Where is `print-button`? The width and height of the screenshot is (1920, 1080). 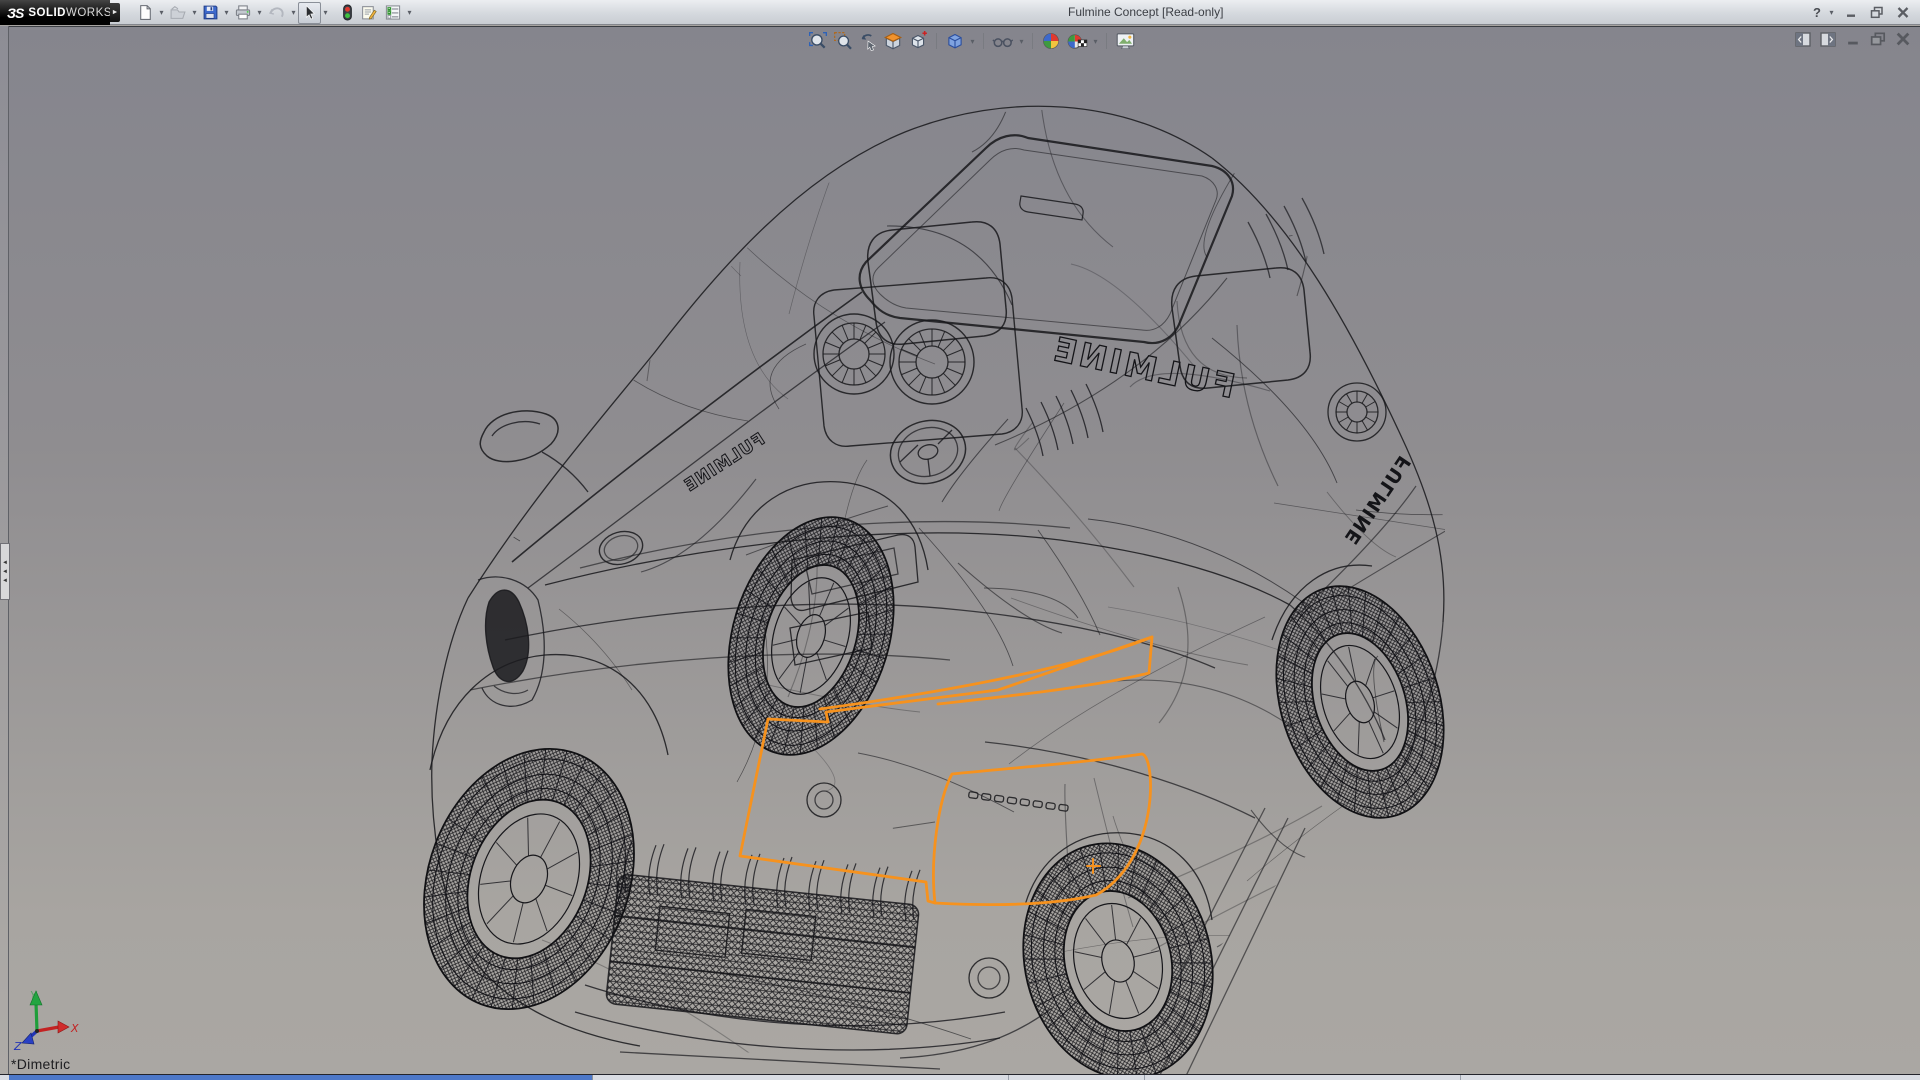
print-button is located at coordinates (243, 13).